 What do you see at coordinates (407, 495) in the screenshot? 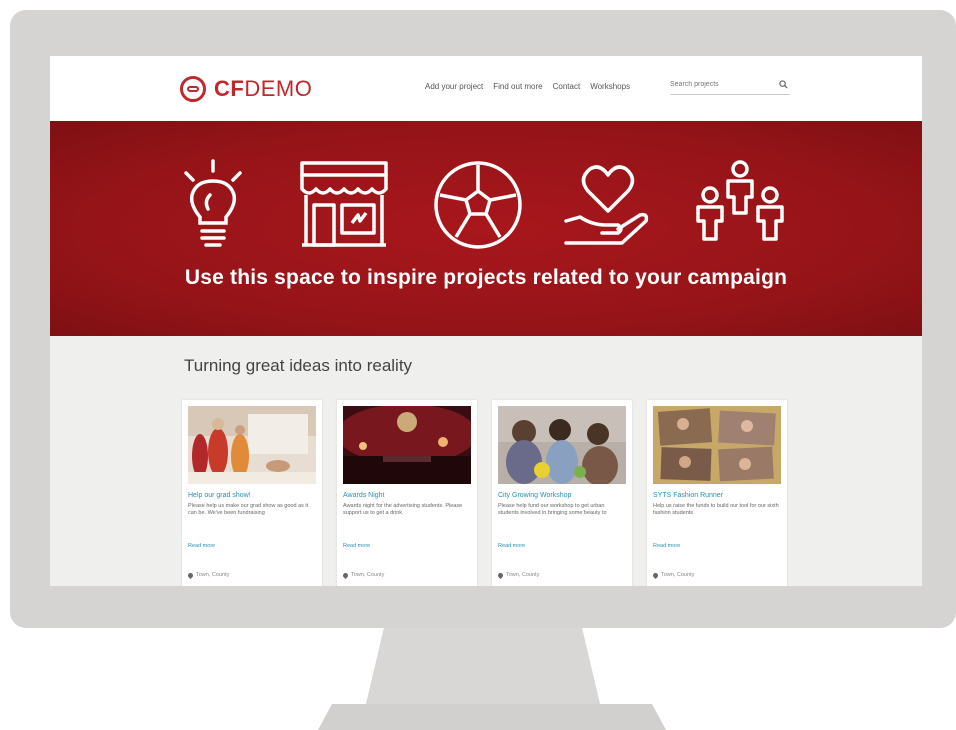
I see `card-title: Awards Night` at bounding box center [407, 495].